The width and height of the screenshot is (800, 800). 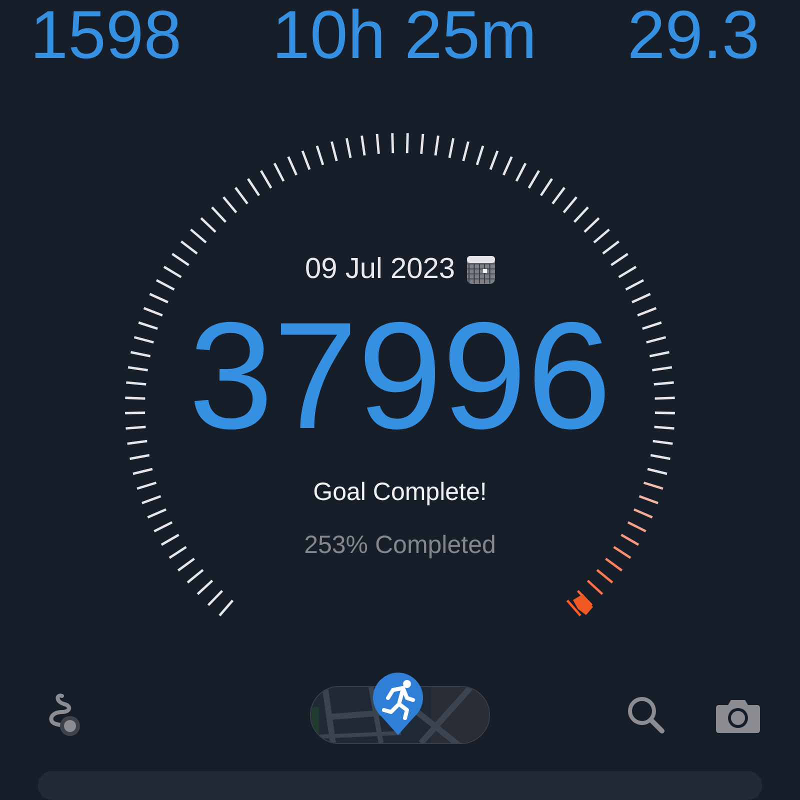 I want to click on stat-value: 1598, so click(x=106, y=35).